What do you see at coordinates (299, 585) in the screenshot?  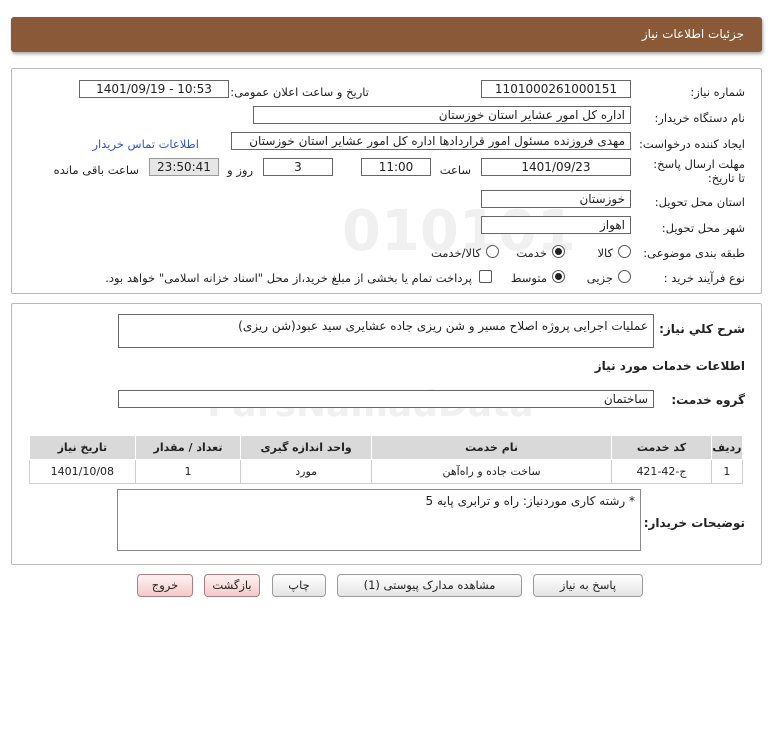 I see `print-button: چاپ` at bounding box center [299, 585].